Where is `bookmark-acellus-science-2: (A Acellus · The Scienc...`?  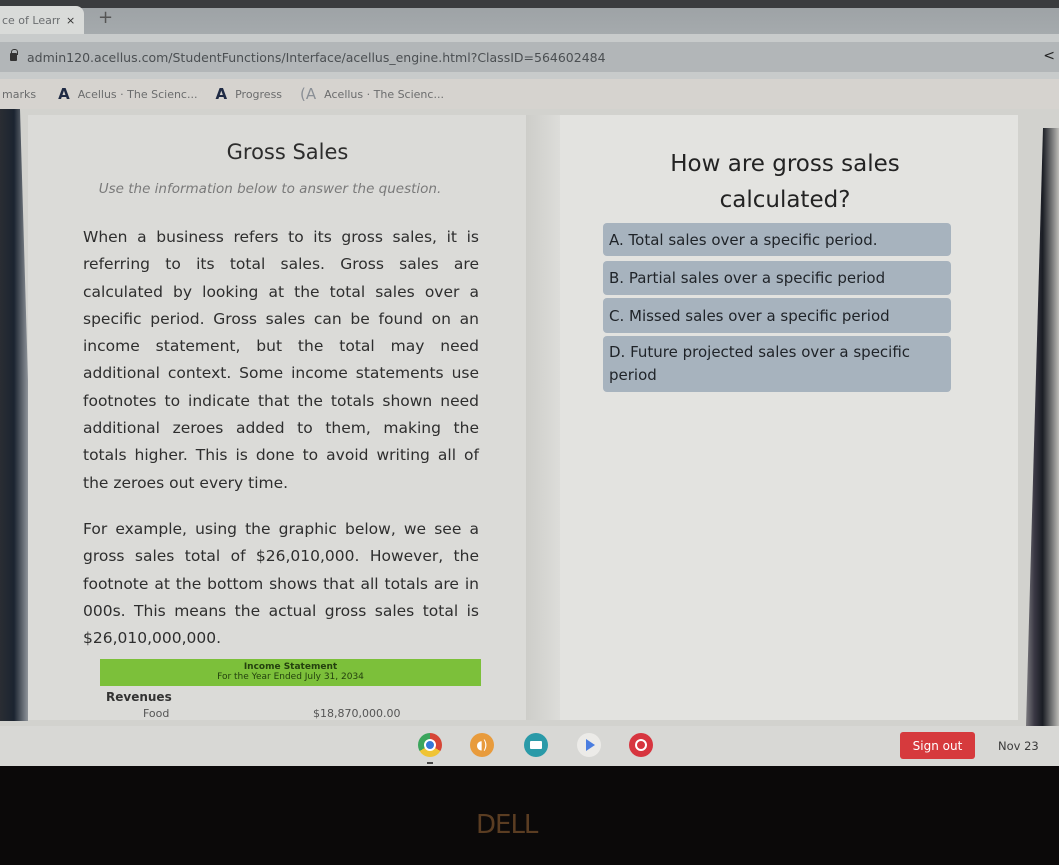
bookmark-acellus-science-2: (A Acellus · The Scienc... is located at coordinates (372, 94).